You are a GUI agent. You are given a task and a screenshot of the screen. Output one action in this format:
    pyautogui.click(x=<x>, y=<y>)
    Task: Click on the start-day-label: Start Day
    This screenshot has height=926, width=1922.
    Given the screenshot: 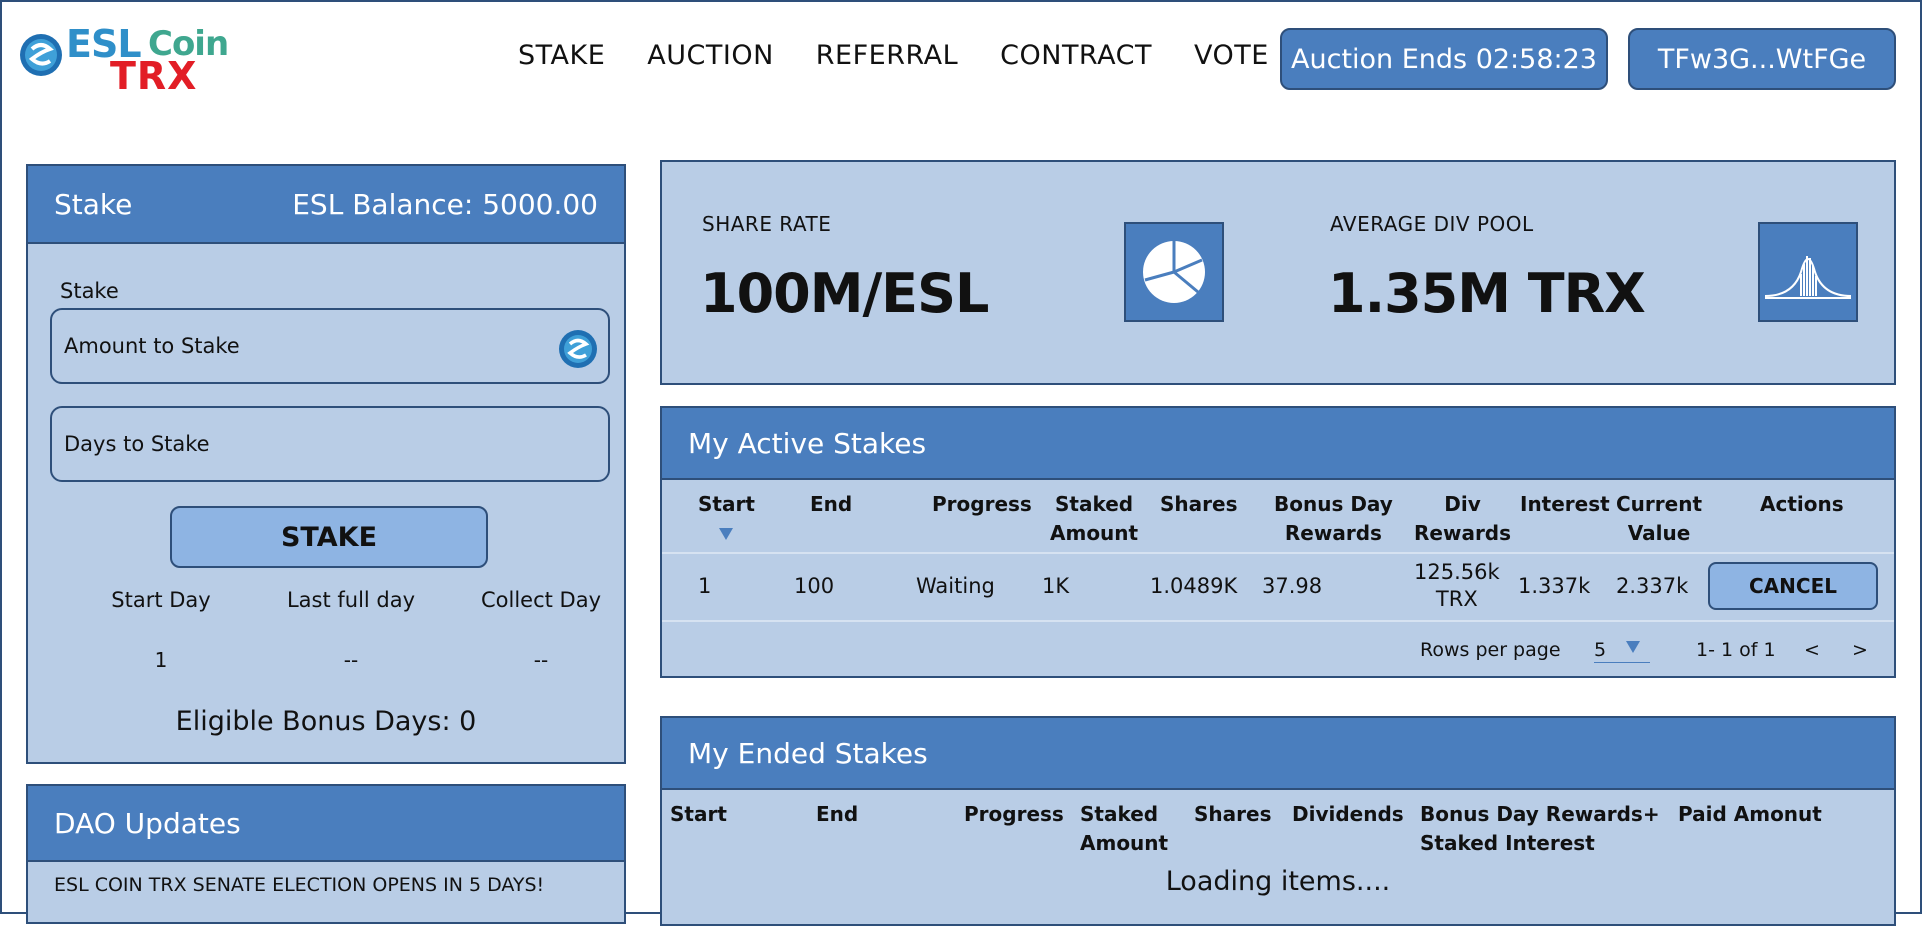 What is the action you would take?
    pyautogui.click(x=161, y=600)
    